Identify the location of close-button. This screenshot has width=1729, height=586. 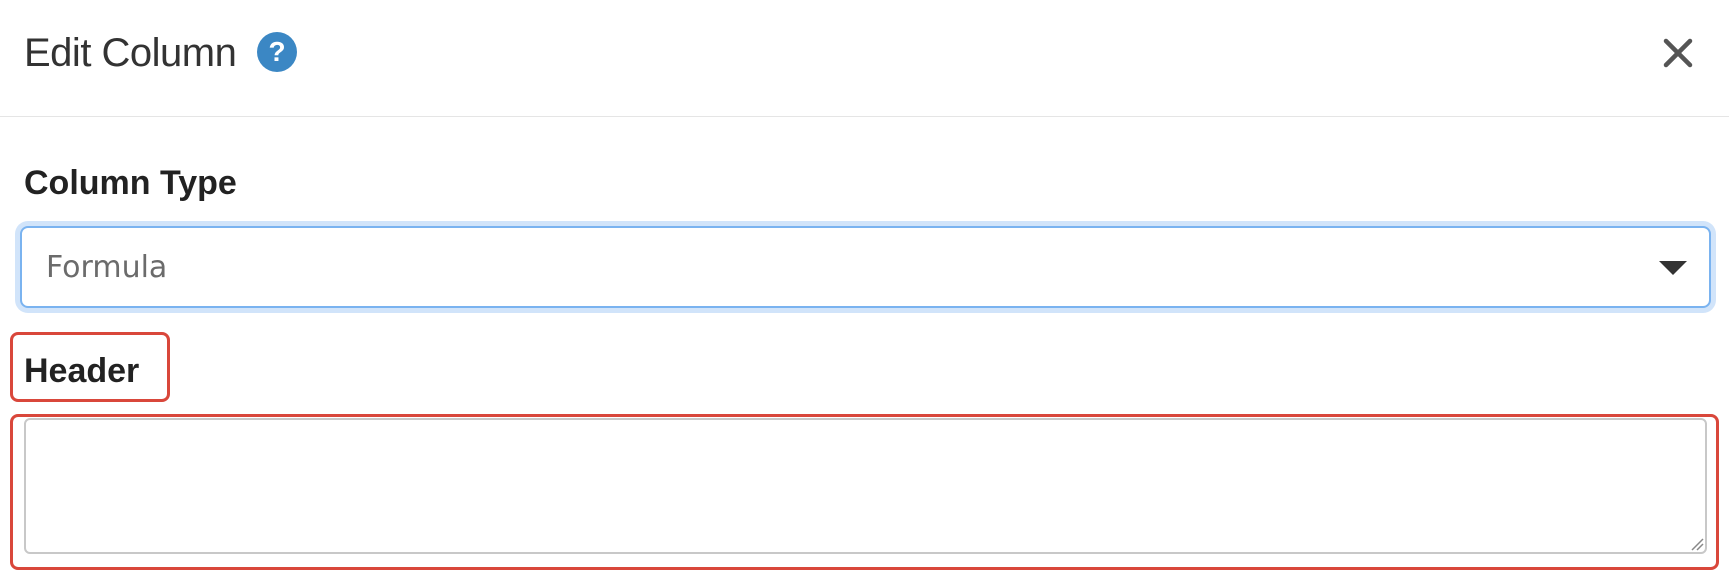
(1677, 55).